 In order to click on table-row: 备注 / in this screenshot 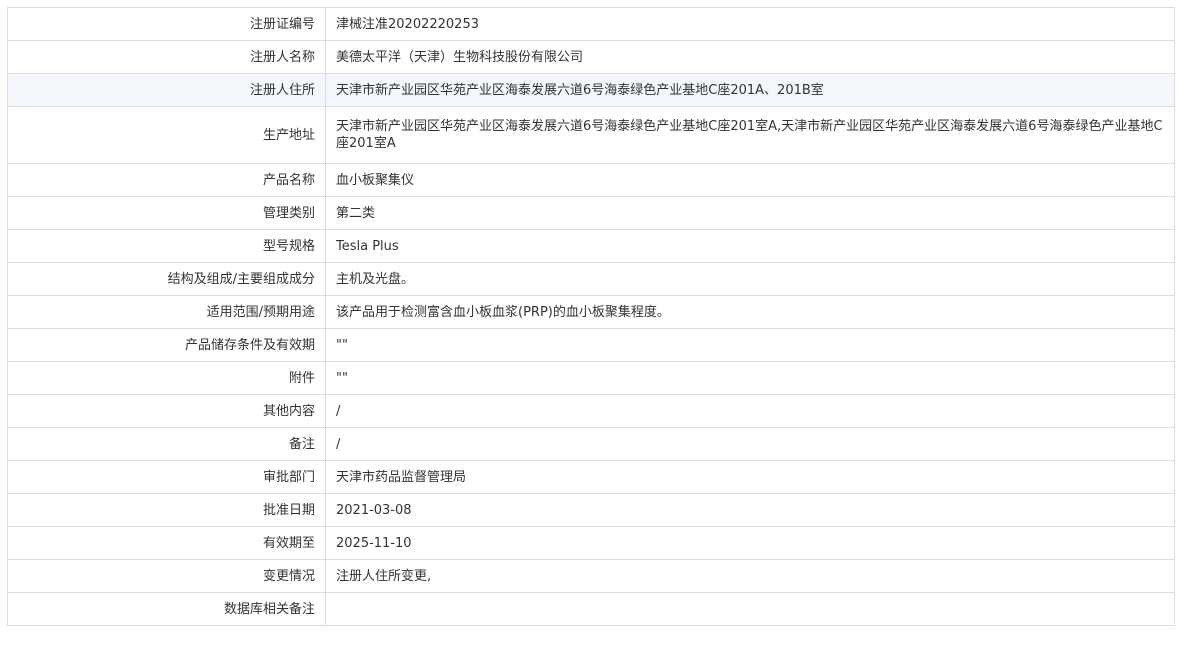, I will do `click(591, 444)`.